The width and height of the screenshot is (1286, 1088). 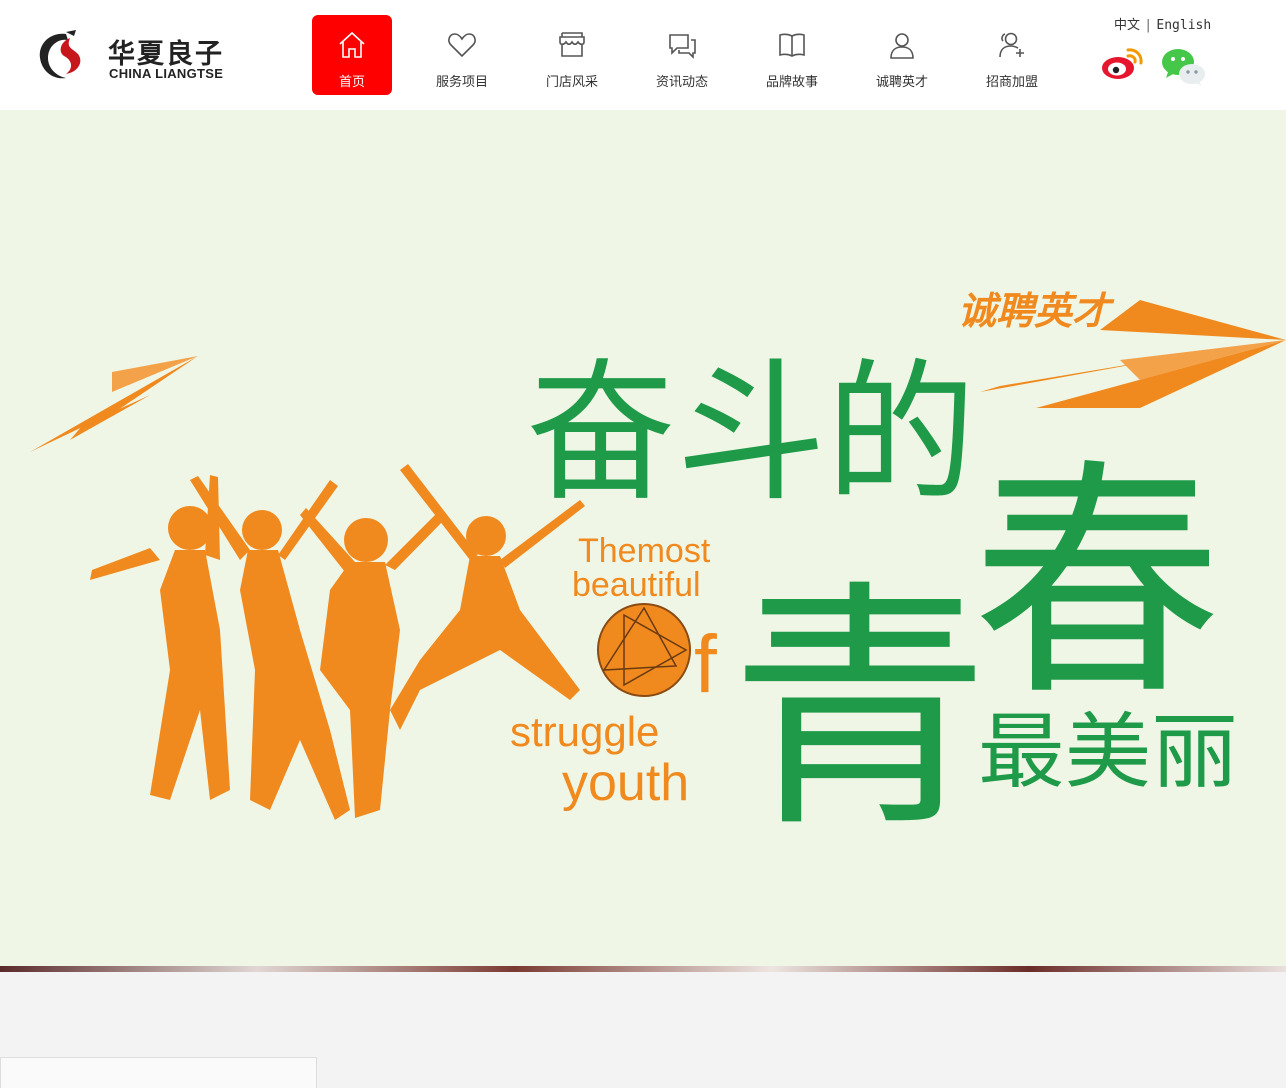 What do you see at coordinates (166, 73) in the screenshot?
I see `brand-name-en: CHINA LIANGTSE` at bounding box center [166, 73].